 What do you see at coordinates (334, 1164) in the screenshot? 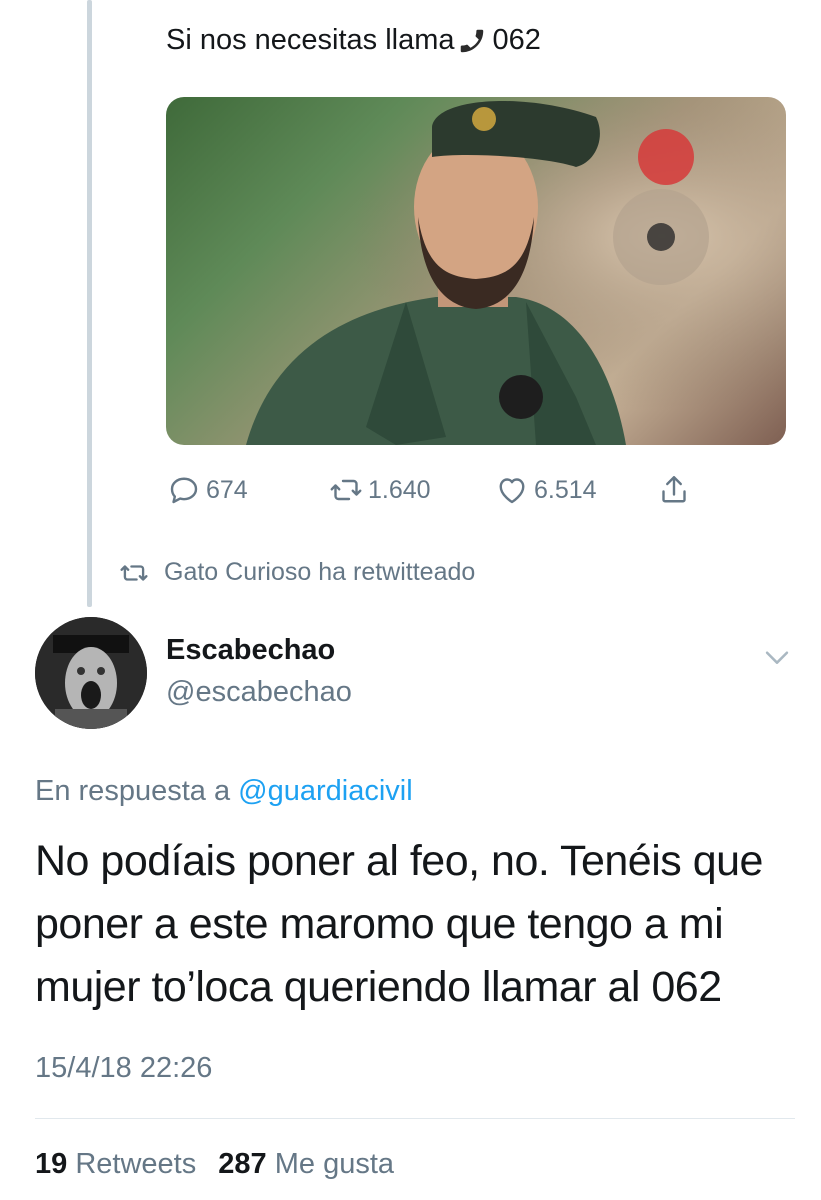
I see `likes-label: Me gusta` at bounding box center [334, 1164].